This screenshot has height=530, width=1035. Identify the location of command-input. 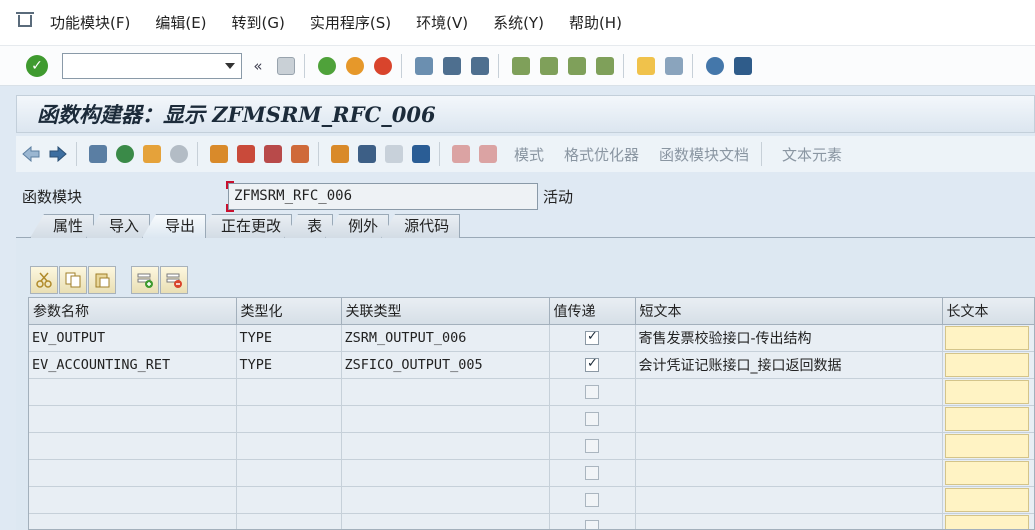
(138, 65).